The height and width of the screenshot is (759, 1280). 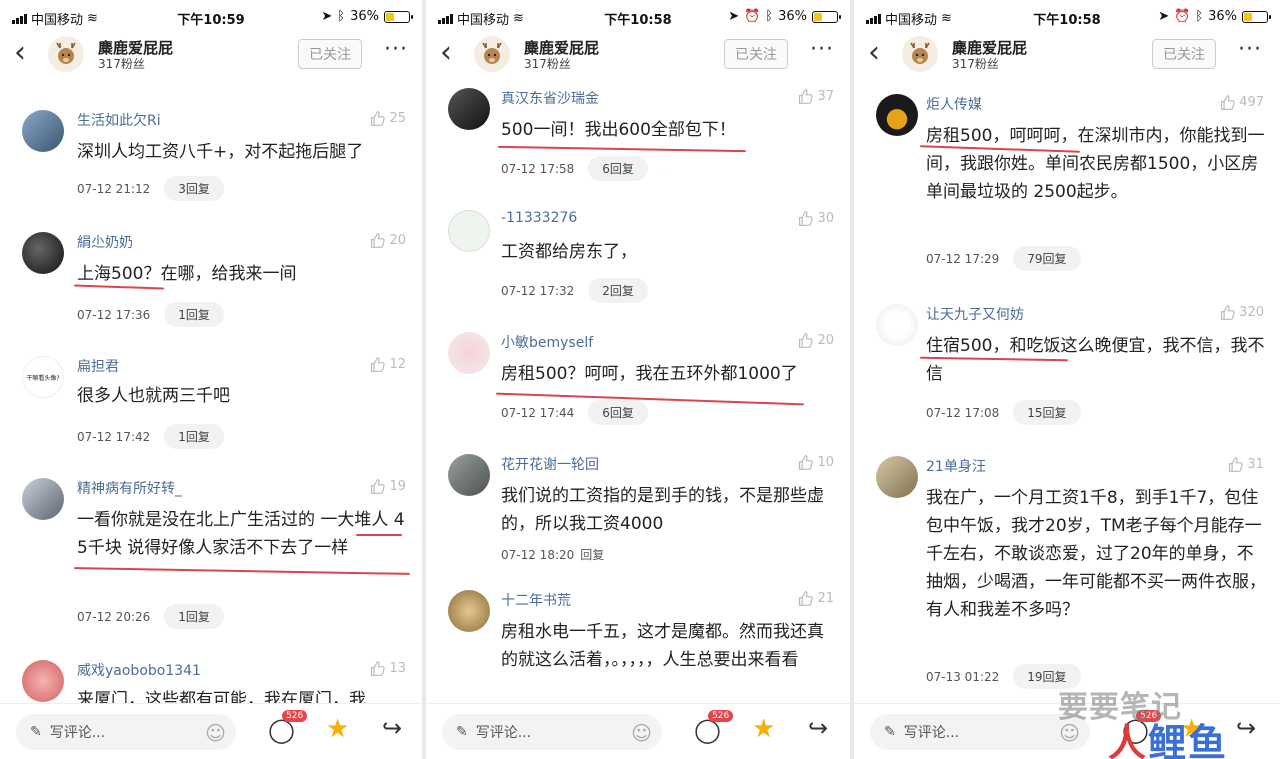 I want to click on comment-item: 威戏yaobobo1341 13 来厦门，这些都有可能，我在厦门，我, so click(x=211, y=684).